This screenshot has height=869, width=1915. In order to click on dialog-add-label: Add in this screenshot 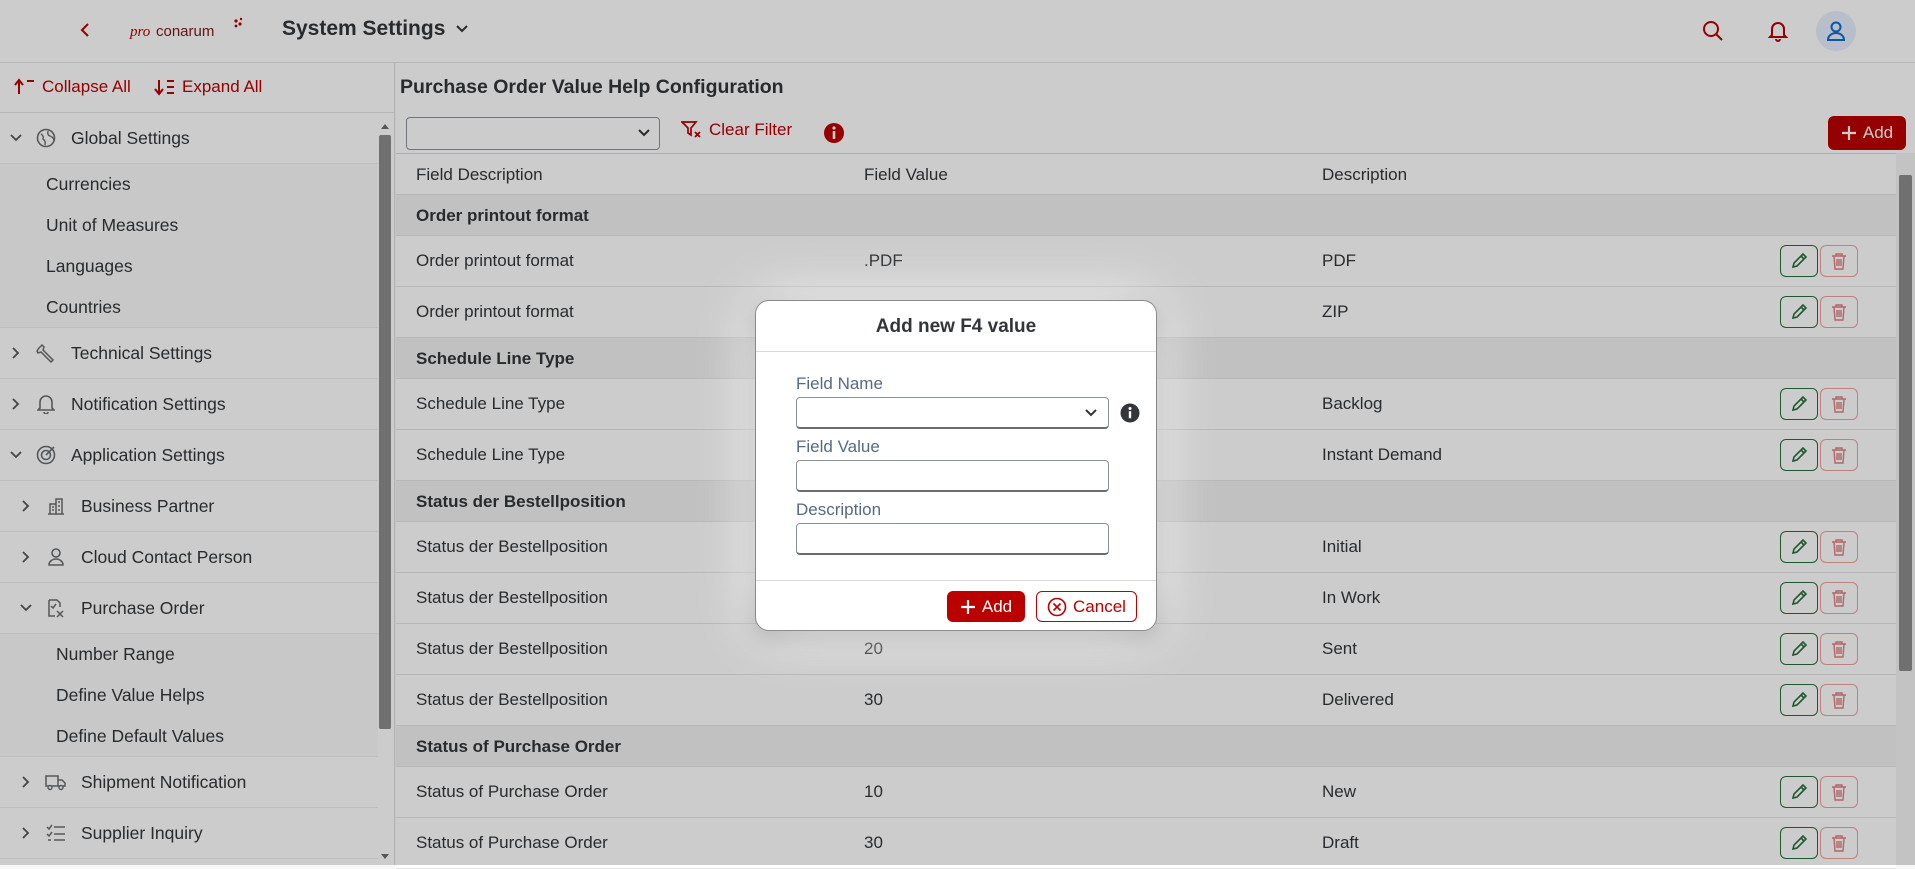, I will do `click(997, 606)`.